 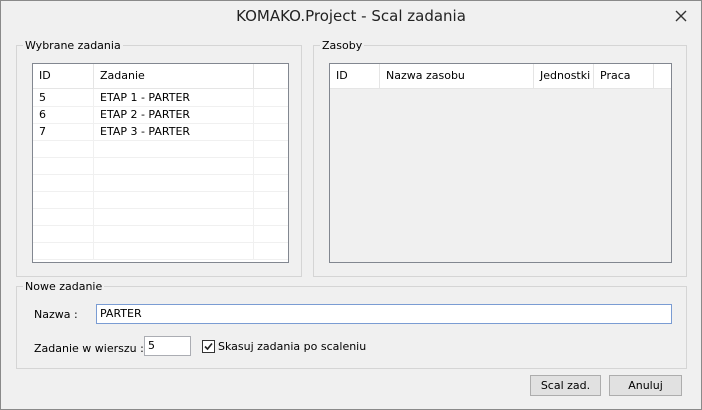 What do you see at coordinates (645, 385) in the screenshot?
I see `cancel-button: Anuluj` at bounding box center [645, 385].